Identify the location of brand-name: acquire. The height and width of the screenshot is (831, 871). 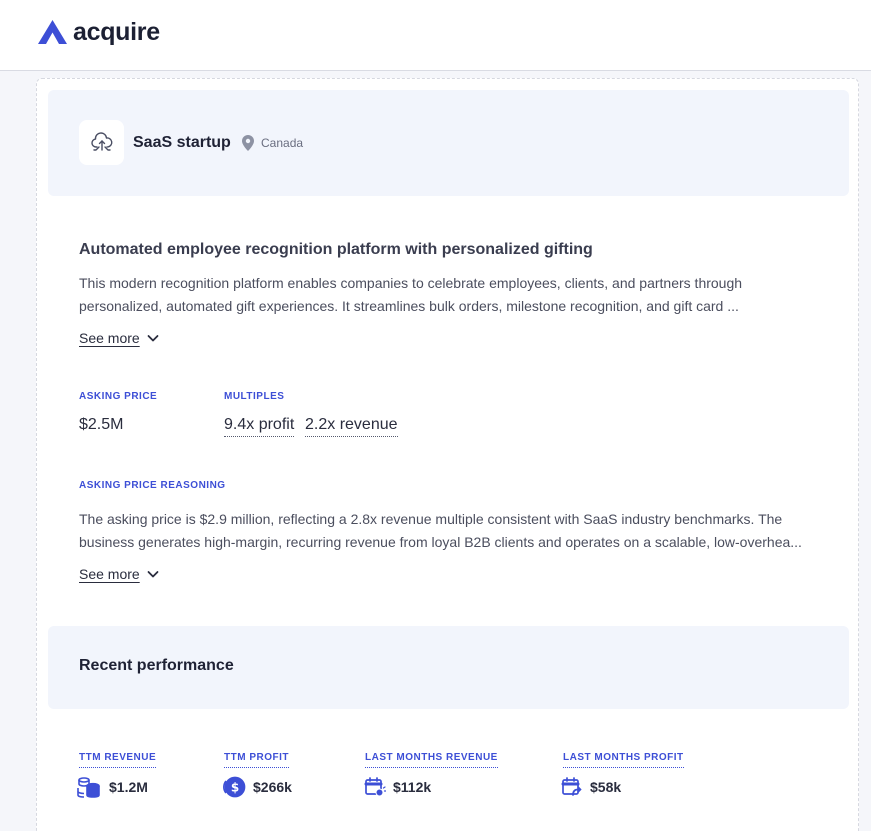
(116, 32).